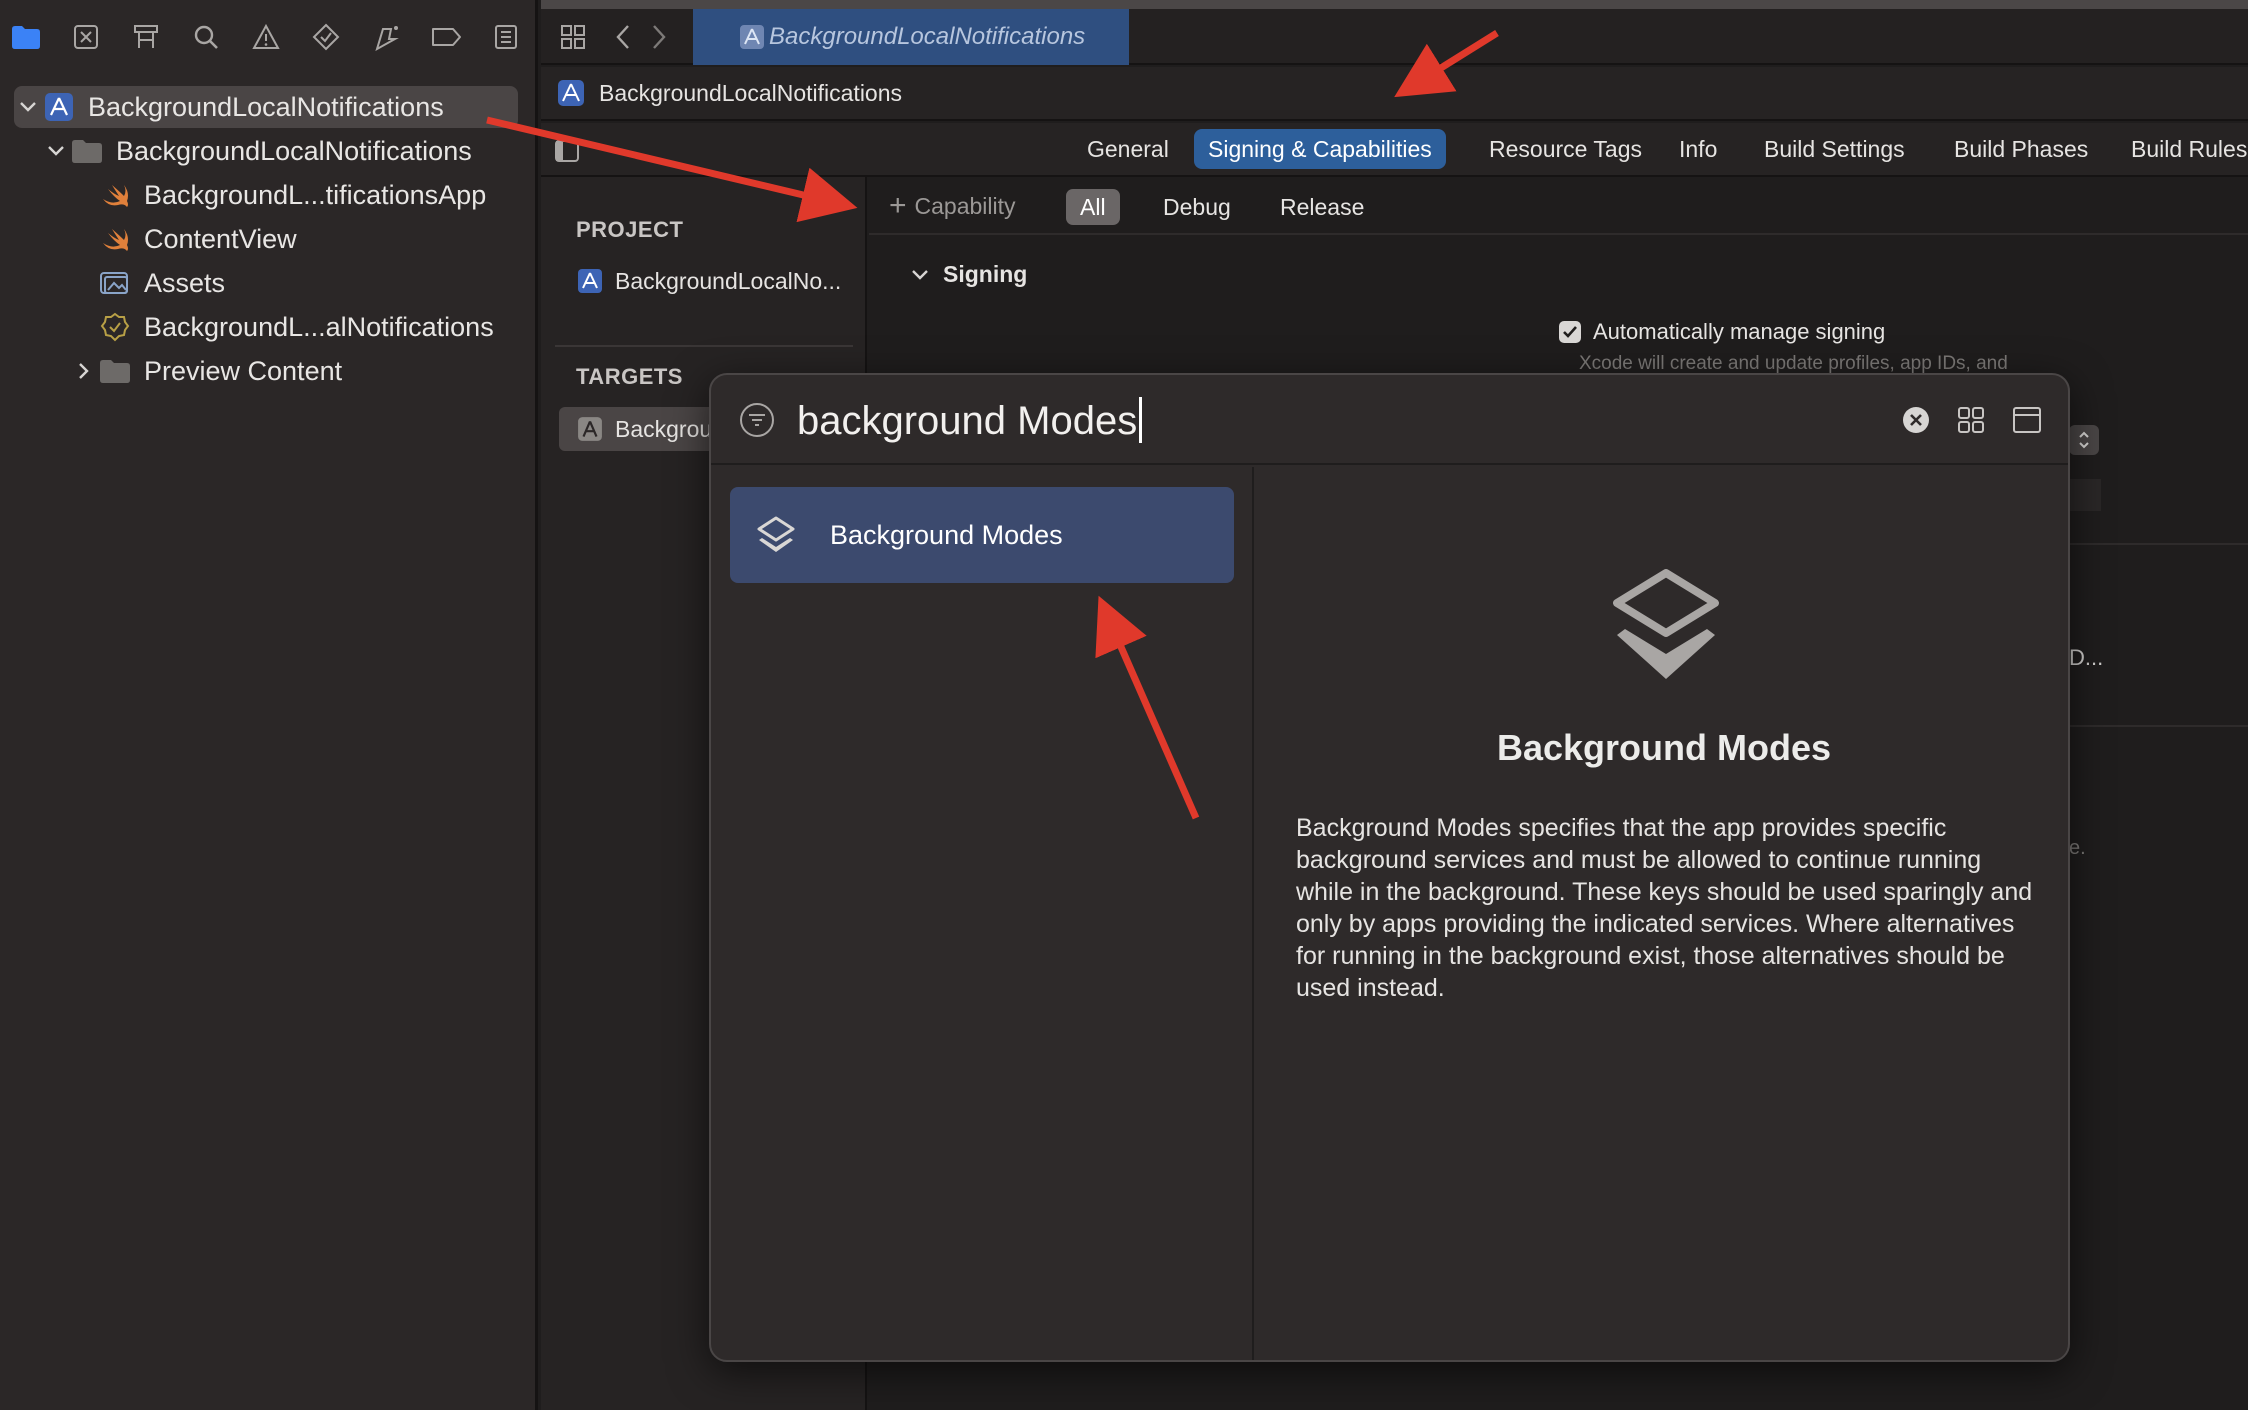 The image size is (2248, 1410). Describe the element at coordinates (266, 37) in the screenshot. I see `warning-icon` at that location.